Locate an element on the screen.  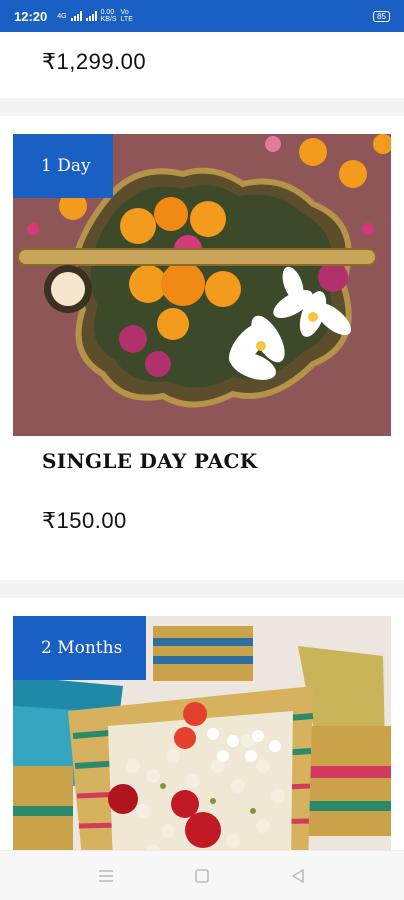
duration-badge: 1 Day is located at coordinates (63, 166).